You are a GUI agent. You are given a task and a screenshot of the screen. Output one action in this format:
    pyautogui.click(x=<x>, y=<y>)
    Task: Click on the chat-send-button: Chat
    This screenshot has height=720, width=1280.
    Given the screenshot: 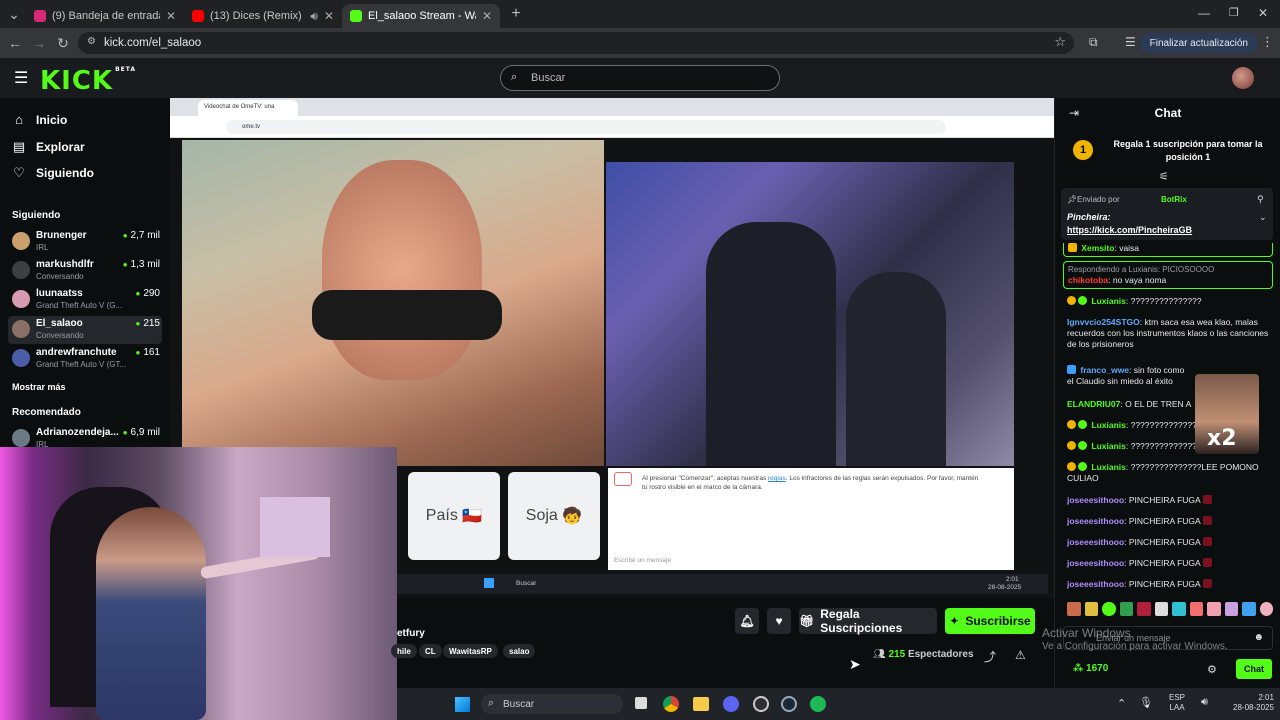 What is the action you would take?
    pyautogui.click(x=1254, y=669)
    